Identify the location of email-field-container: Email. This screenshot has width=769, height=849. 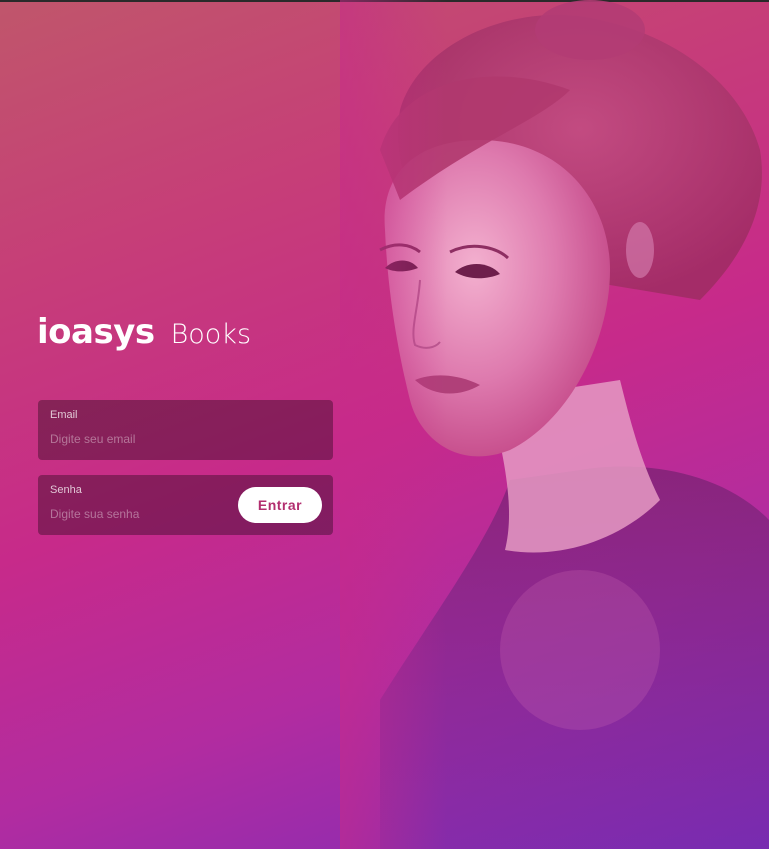
(185, 430).